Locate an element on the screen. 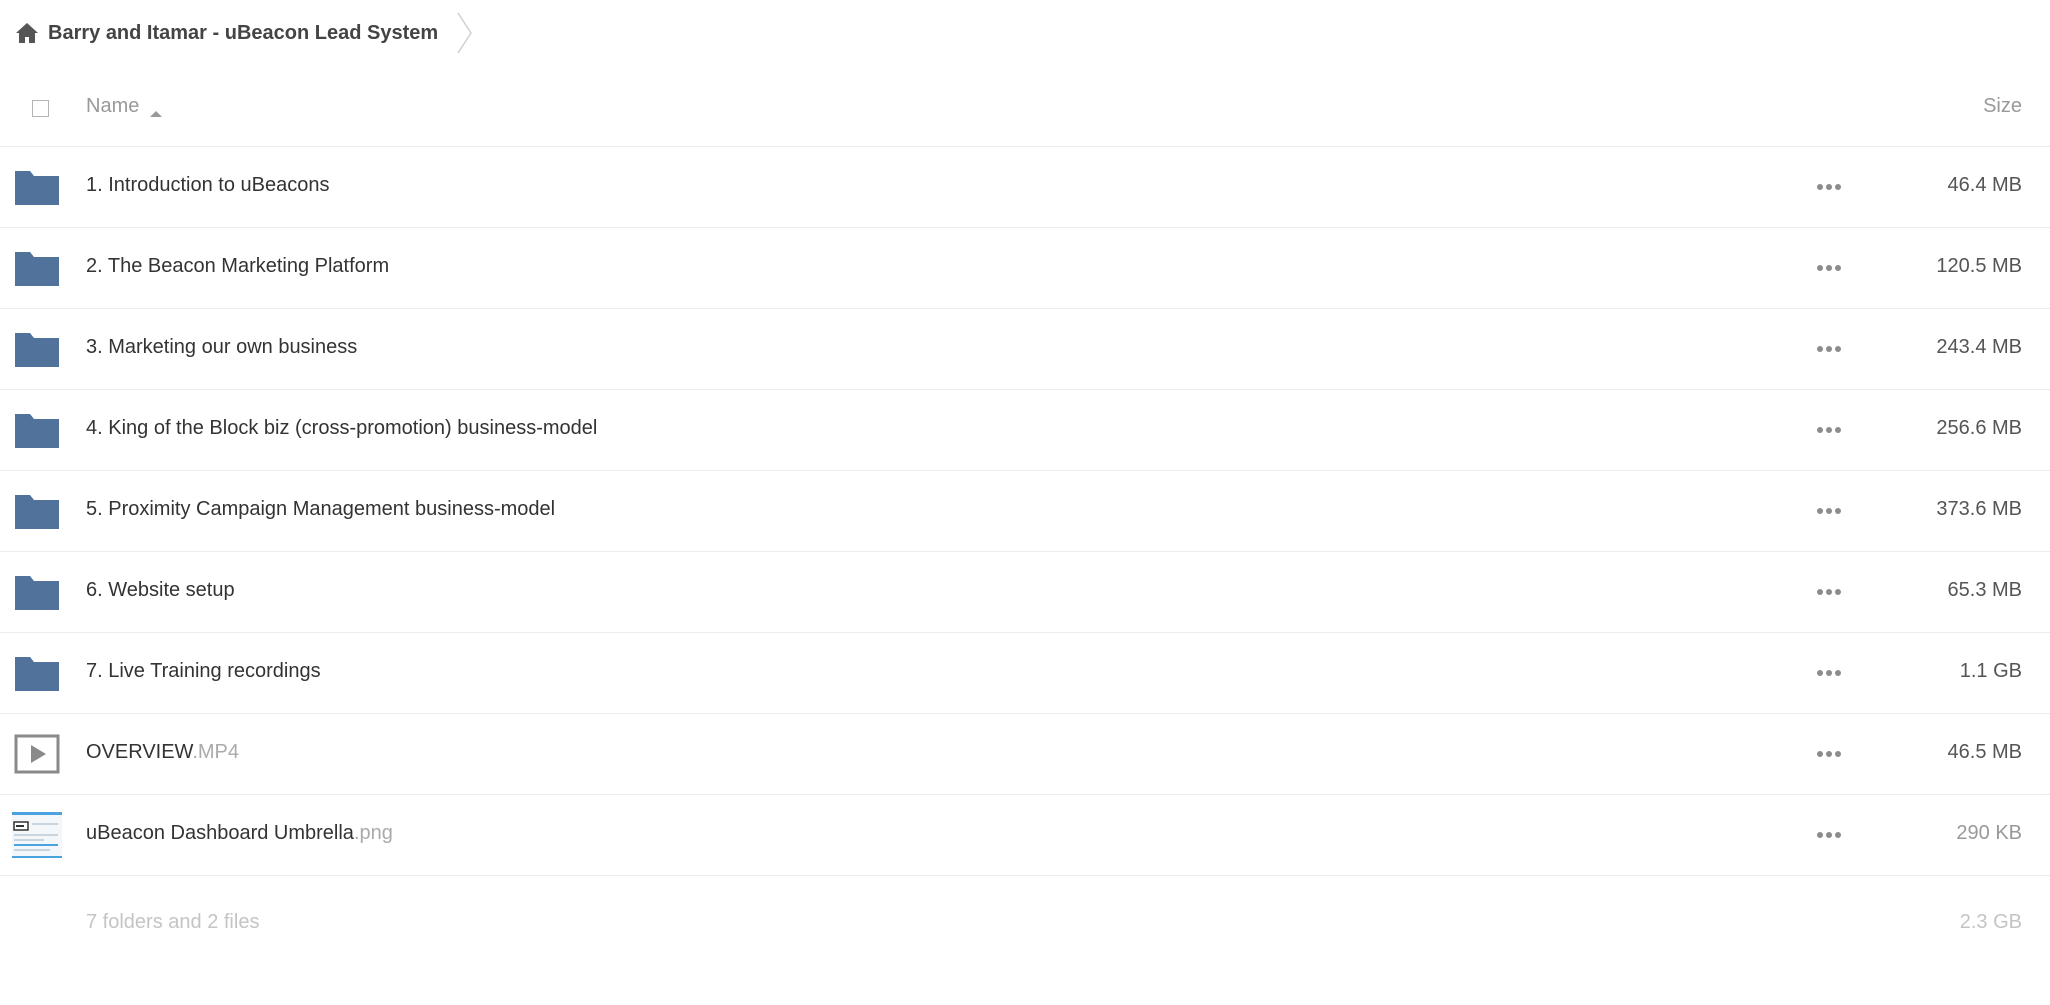 The height and width of the screenshot is (1005, 2050). name-column-header: Name is located at coordinates (124, 106).